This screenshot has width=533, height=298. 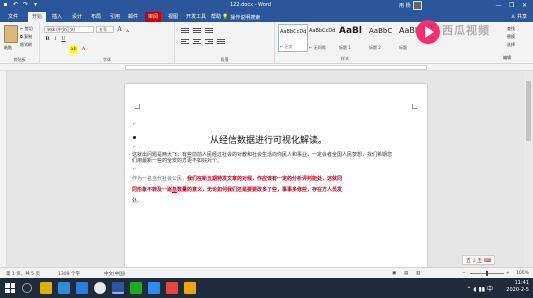 What do you see at coordinates (418, 273) in the screenshot?
I see `web-layout-icon: ▥` at bounding box center [418, 273].